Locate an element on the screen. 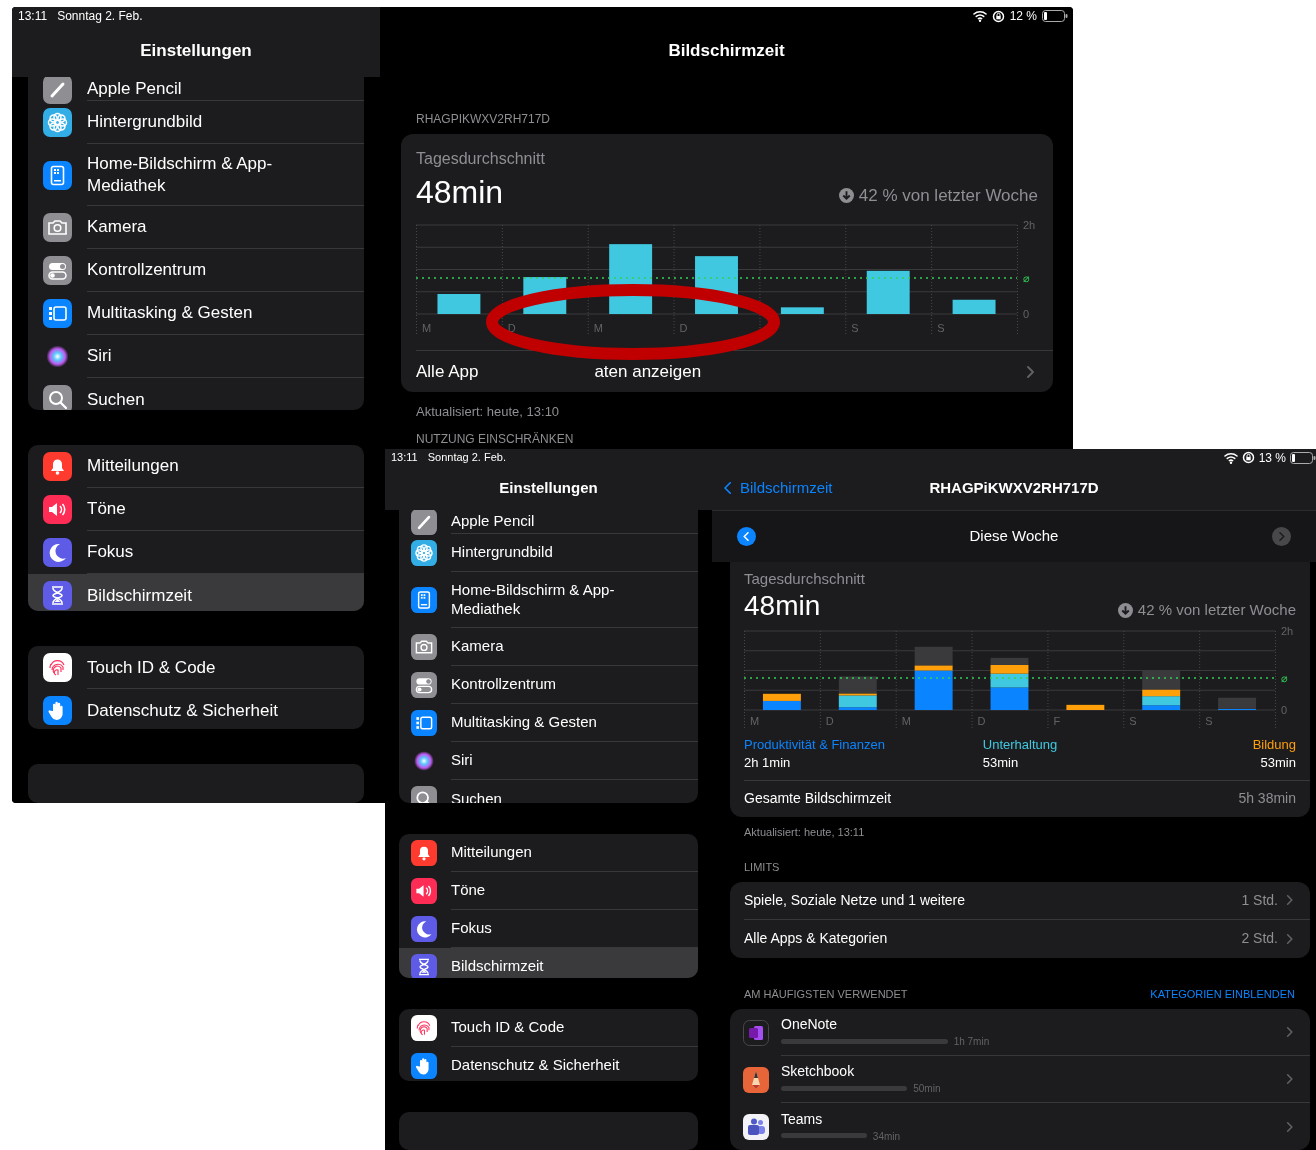 The height and width of the screenshot is (1150, 1316). axis-day-label: F is located at coordinates (1057, 720).